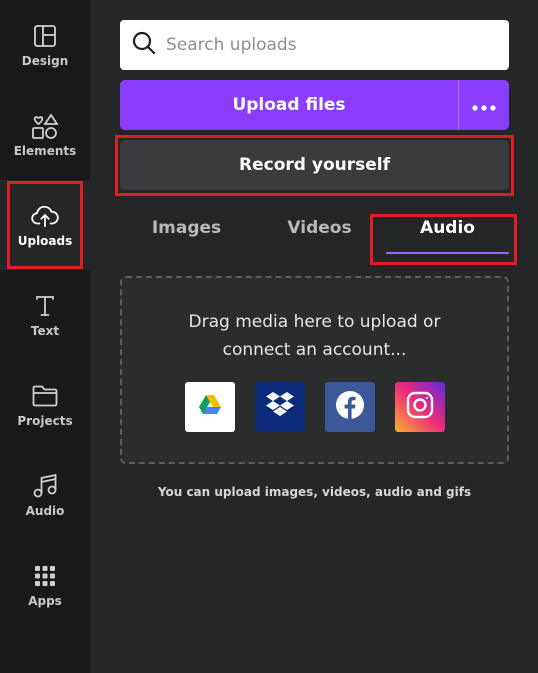 This screenshot has height=673, width=538. I want to click on sidebar-item-uploads: Uploads, so click(45, 225).